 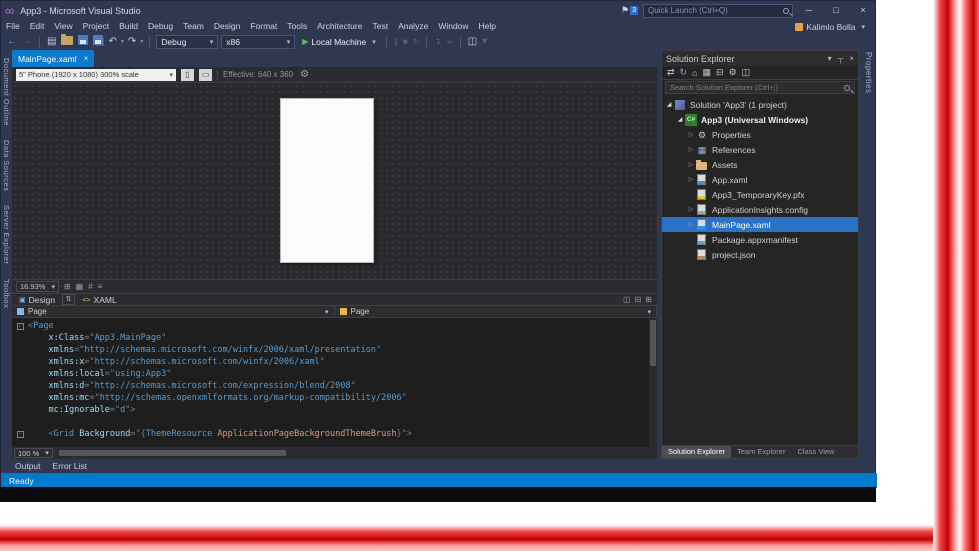 I want to click on restart-icon: ↻, so click(x=416, y=42).